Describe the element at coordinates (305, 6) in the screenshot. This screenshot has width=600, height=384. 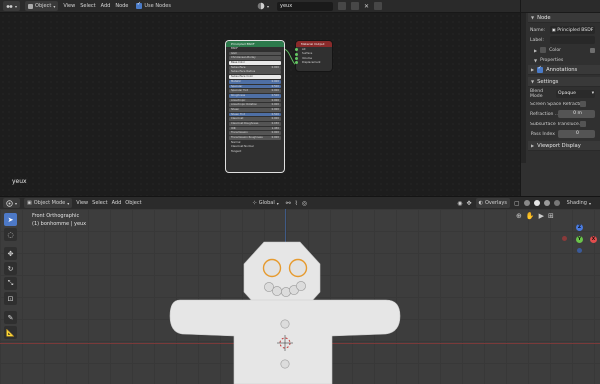
I see `material-name-field: yeux` at that location.